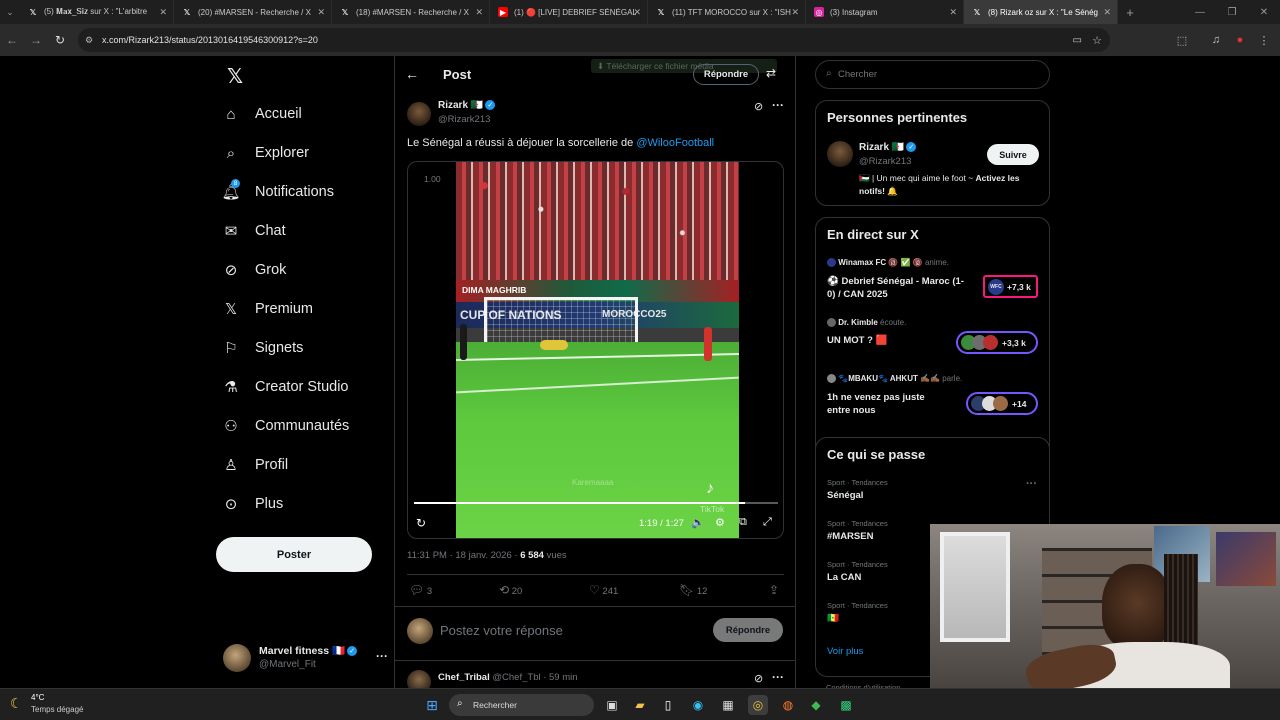 The height and width of the screenshot is (720, 1280). I want to click on profile-icon: ●, so click(1240, 40).